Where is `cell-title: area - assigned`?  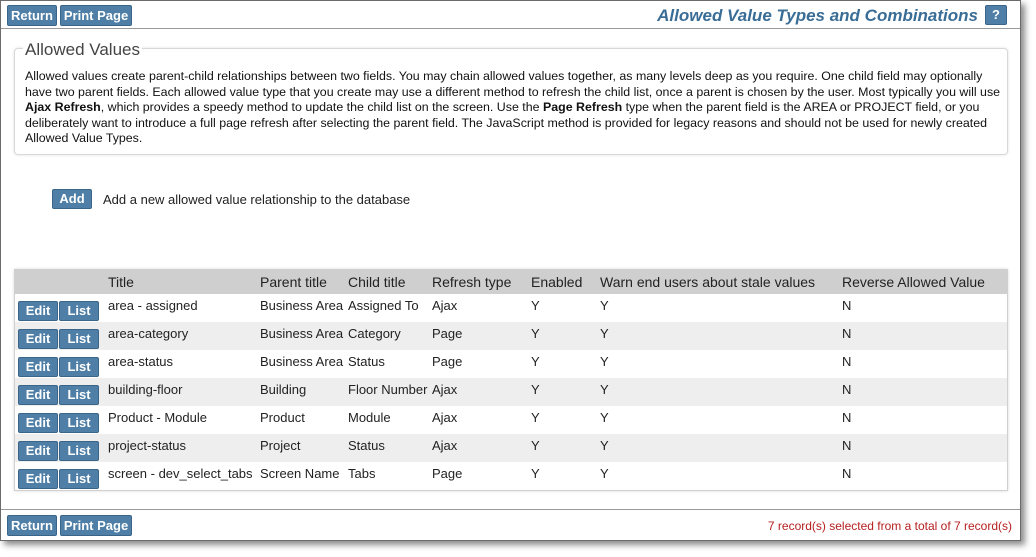
cell-title: area - assigned is located at coordinates (153, 305).